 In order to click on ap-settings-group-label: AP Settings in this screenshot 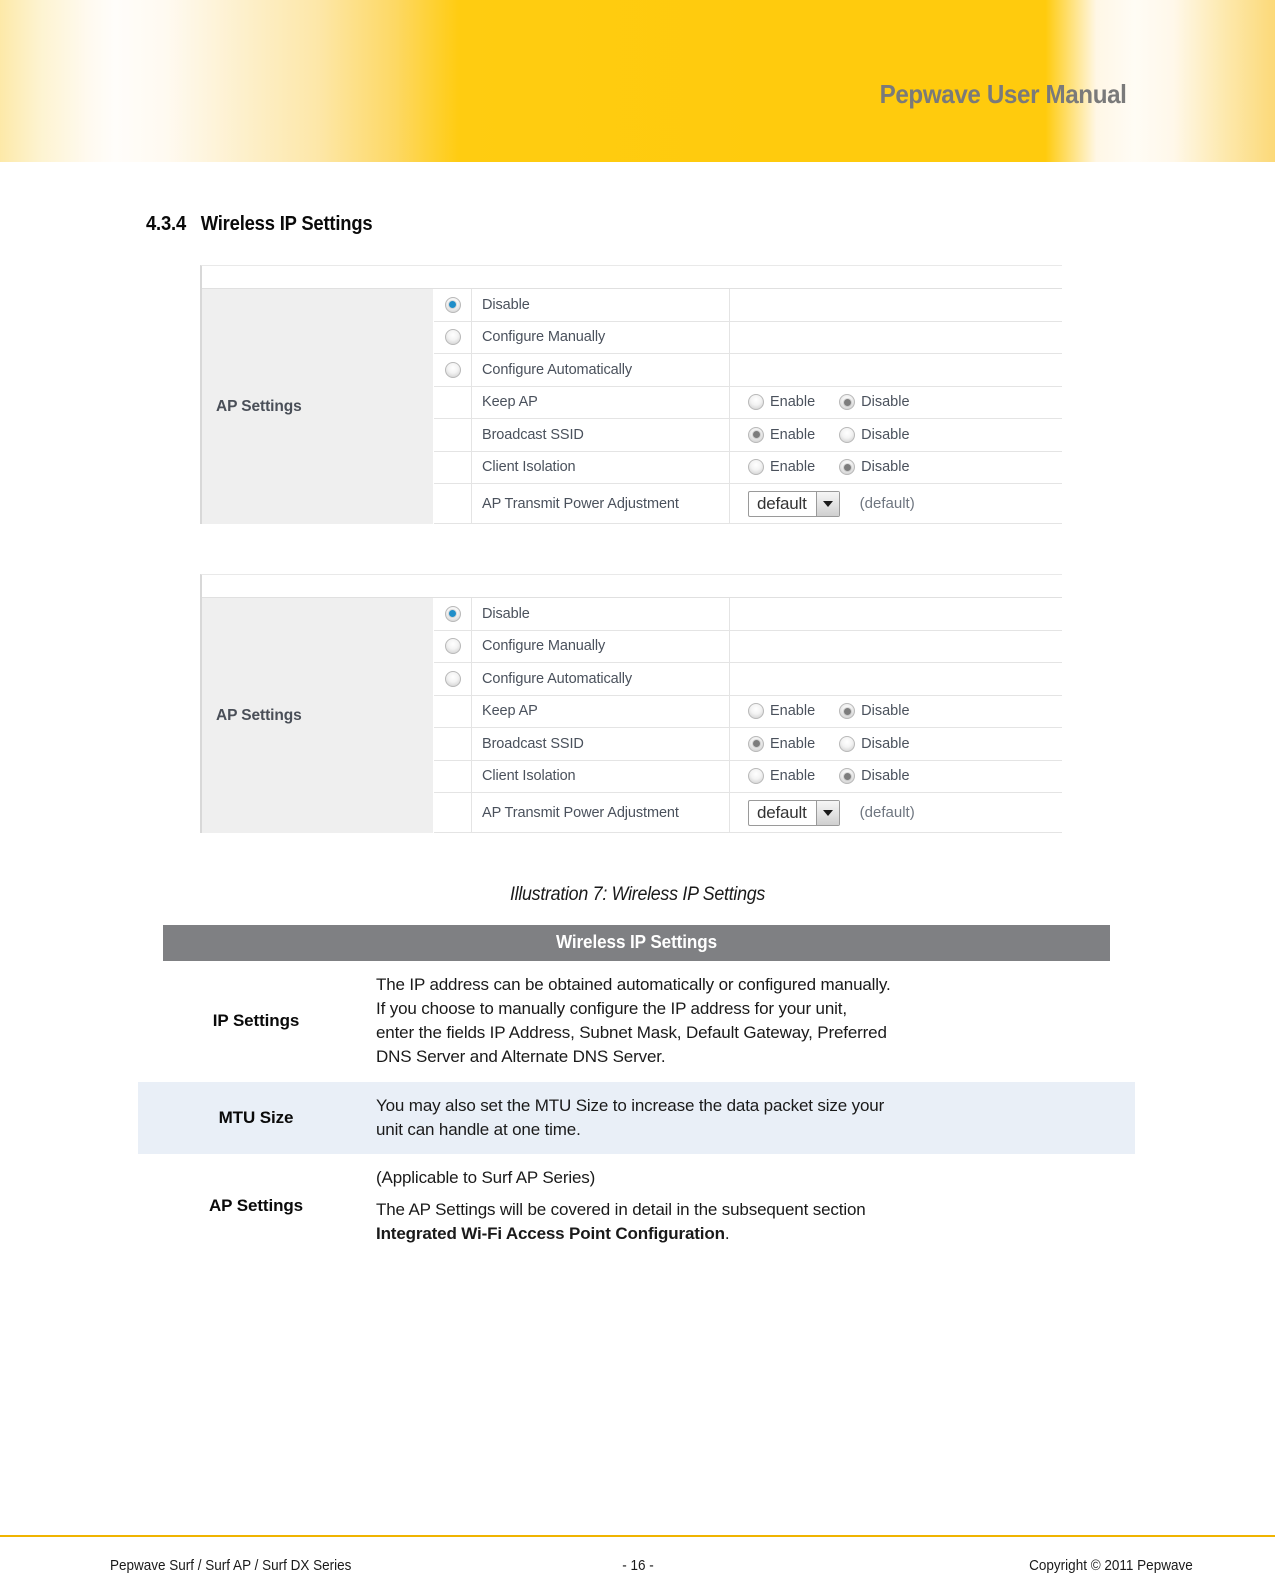, I will do `click(259, 715)`.